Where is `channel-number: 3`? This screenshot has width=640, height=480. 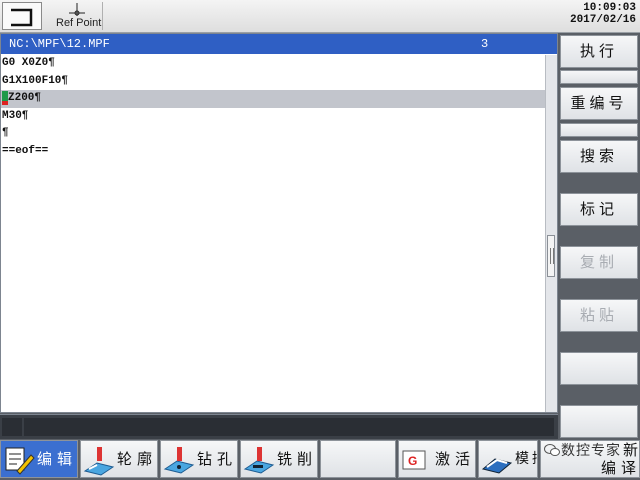 channel-number: 3 is located at coordinates (485, 44).